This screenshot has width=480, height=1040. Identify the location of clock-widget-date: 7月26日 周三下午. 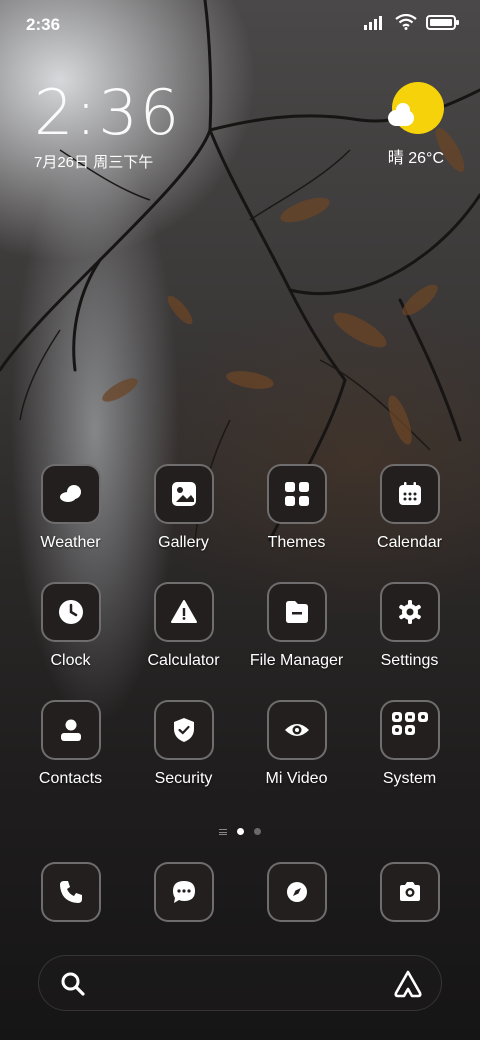
(94, 162).